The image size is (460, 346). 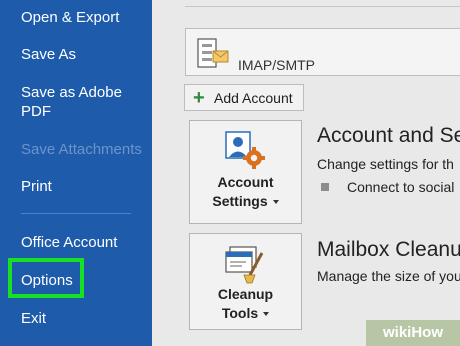 I want to click on account-settings-label-text: Settings, so click(x=240, y=201).